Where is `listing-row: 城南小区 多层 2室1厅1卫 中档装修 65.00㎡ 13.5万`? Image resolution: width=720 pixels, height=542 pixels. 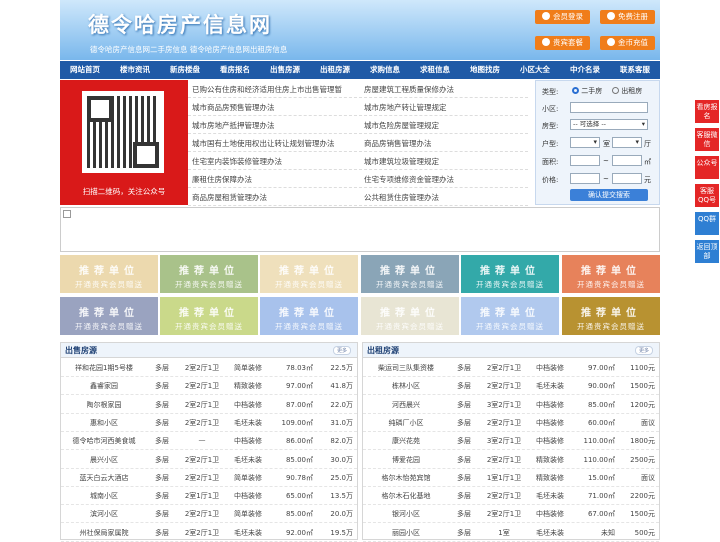 listing-row: 城南小区 多层 2室1厅1卫 中档装修 65.00㎡ 13.5万 is located at coordinates (209, 496).